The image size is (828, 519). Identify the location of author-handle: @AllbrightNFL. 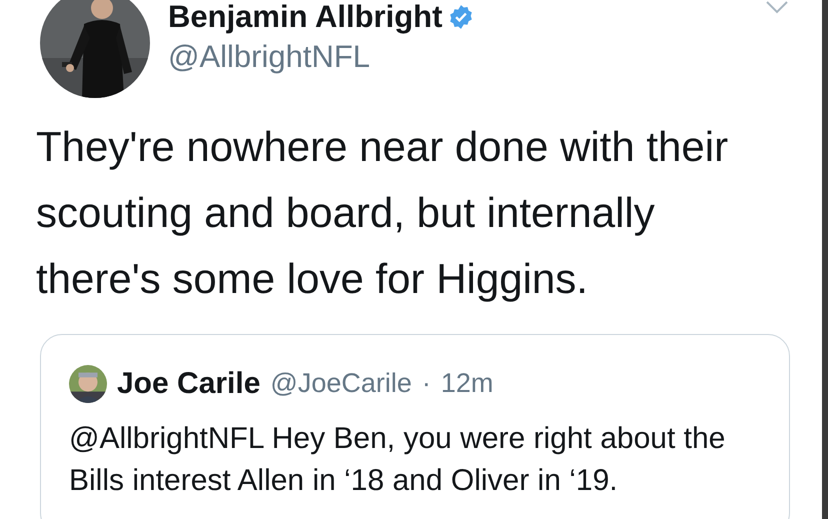
(270, 57).